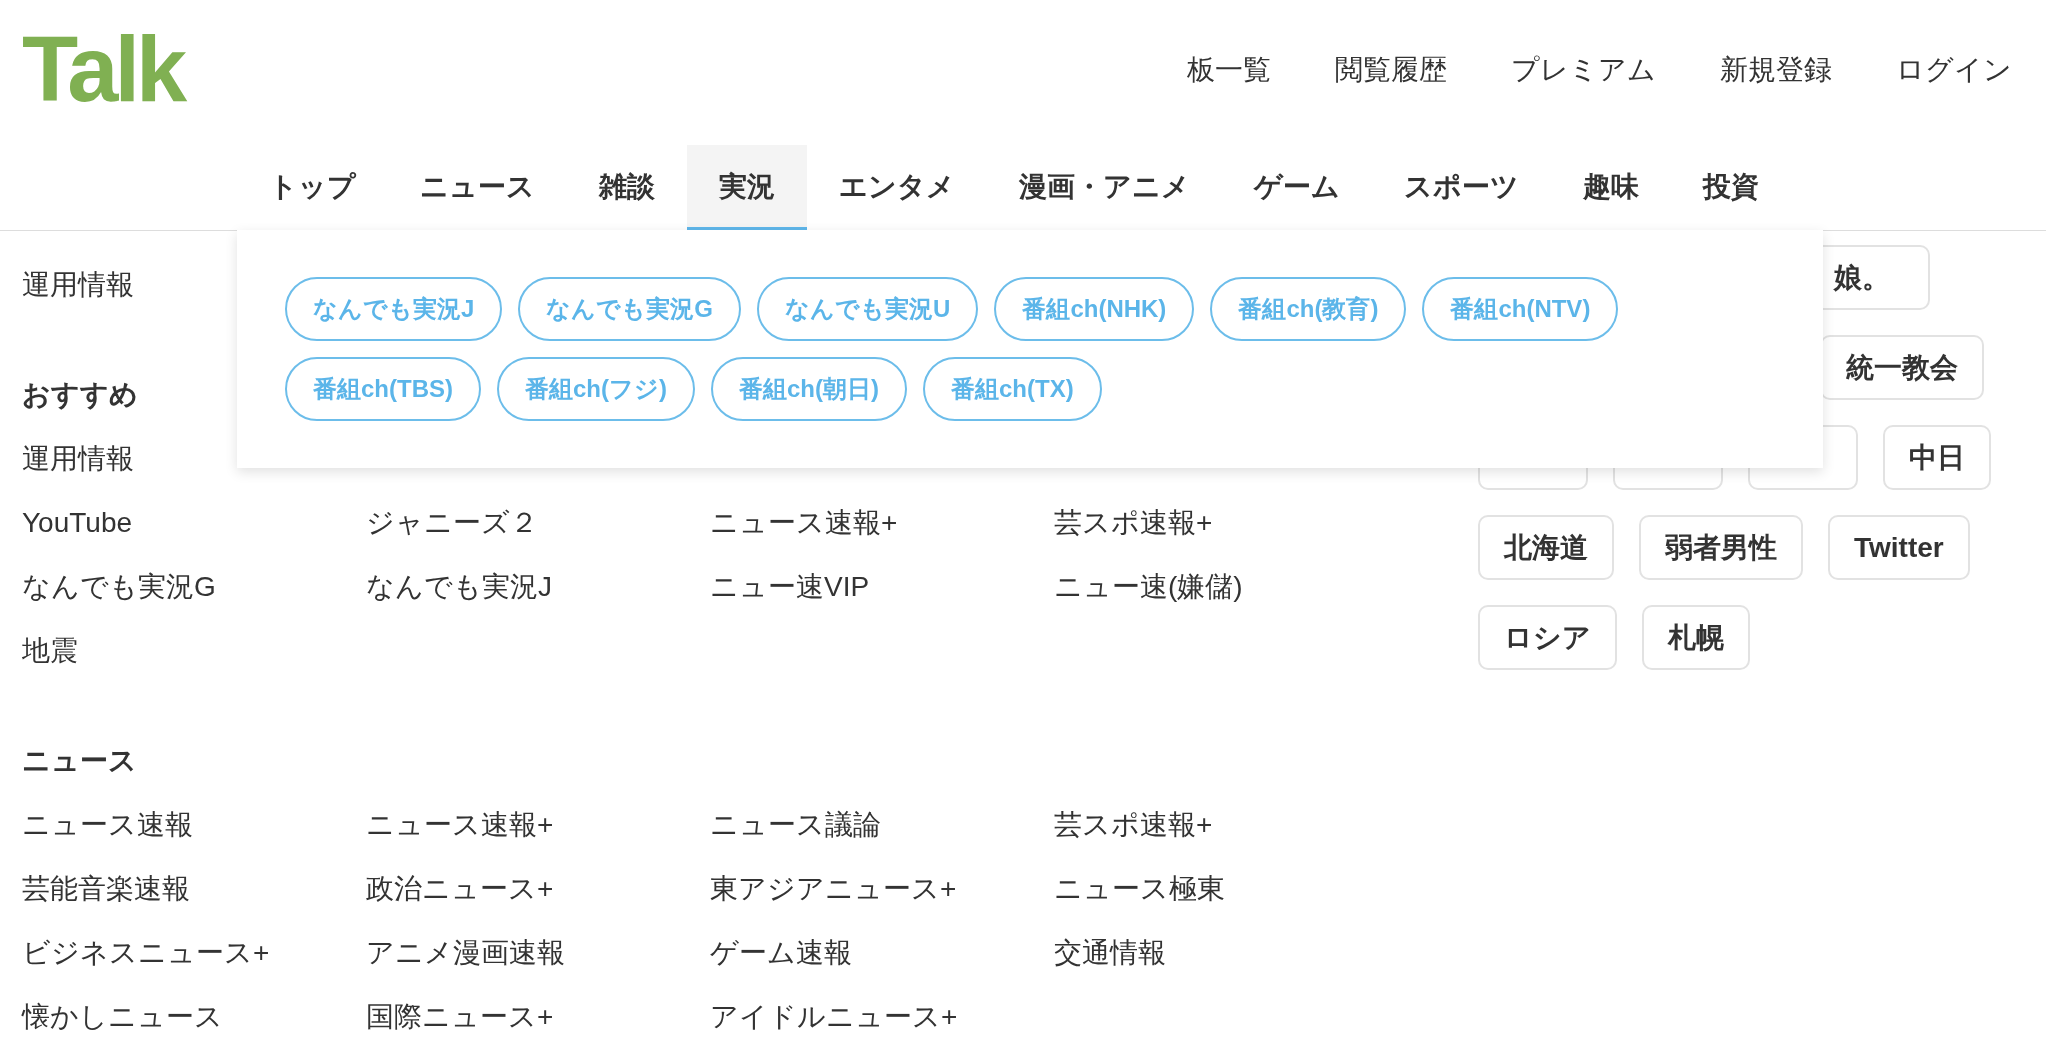  I want to click on tag-chip: 札幌, so click(1696, 637).